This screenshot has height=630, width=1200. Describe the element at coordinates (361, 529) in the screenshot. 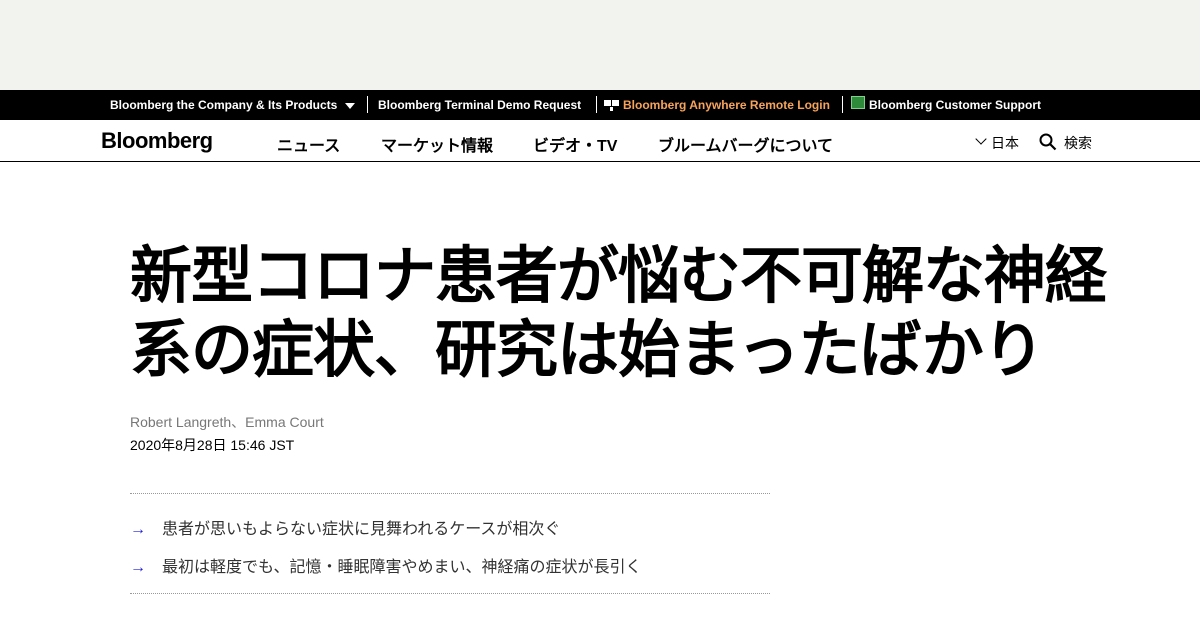

I see `bullet-text: 患者が思いもよらない症状に見舞われるケースが相次ぐ` at that location.